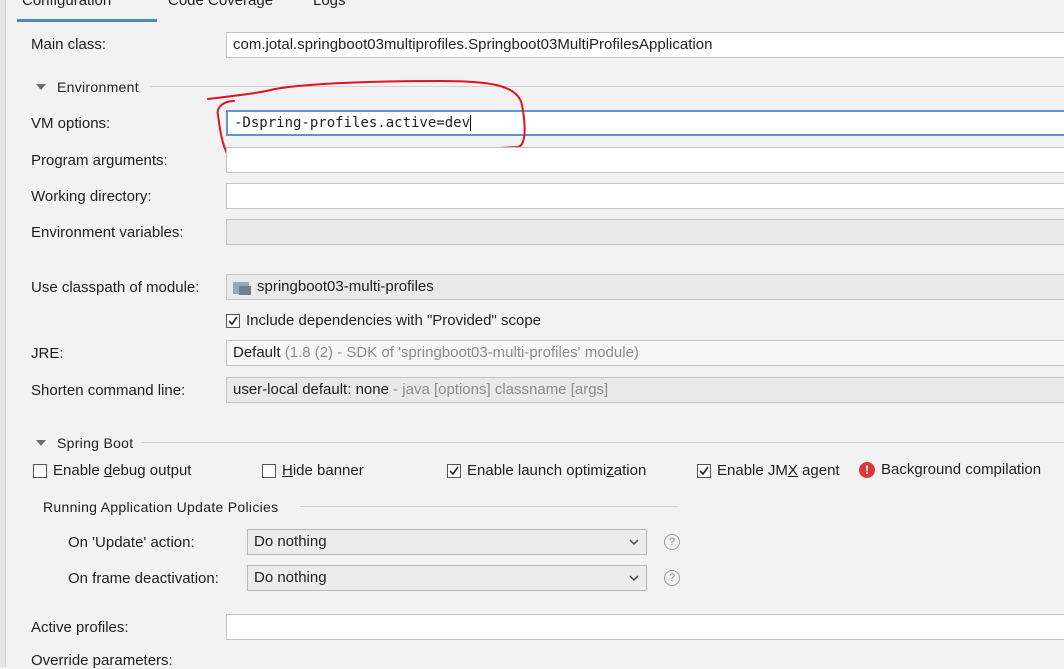  I want to click on on-frame-help-icon: ?, so click(672, 578).